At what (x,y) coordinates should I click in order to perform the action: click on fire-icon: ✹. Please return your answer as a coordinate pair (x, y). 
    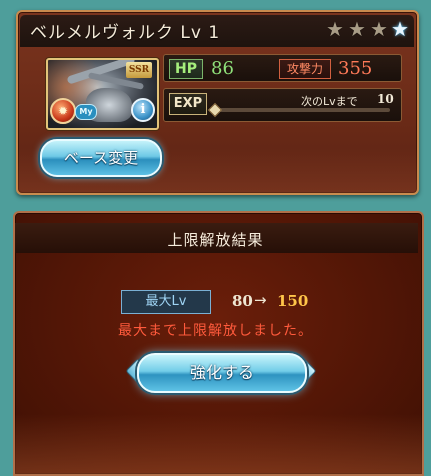
    Looking at the image, I should click on (63, 111).